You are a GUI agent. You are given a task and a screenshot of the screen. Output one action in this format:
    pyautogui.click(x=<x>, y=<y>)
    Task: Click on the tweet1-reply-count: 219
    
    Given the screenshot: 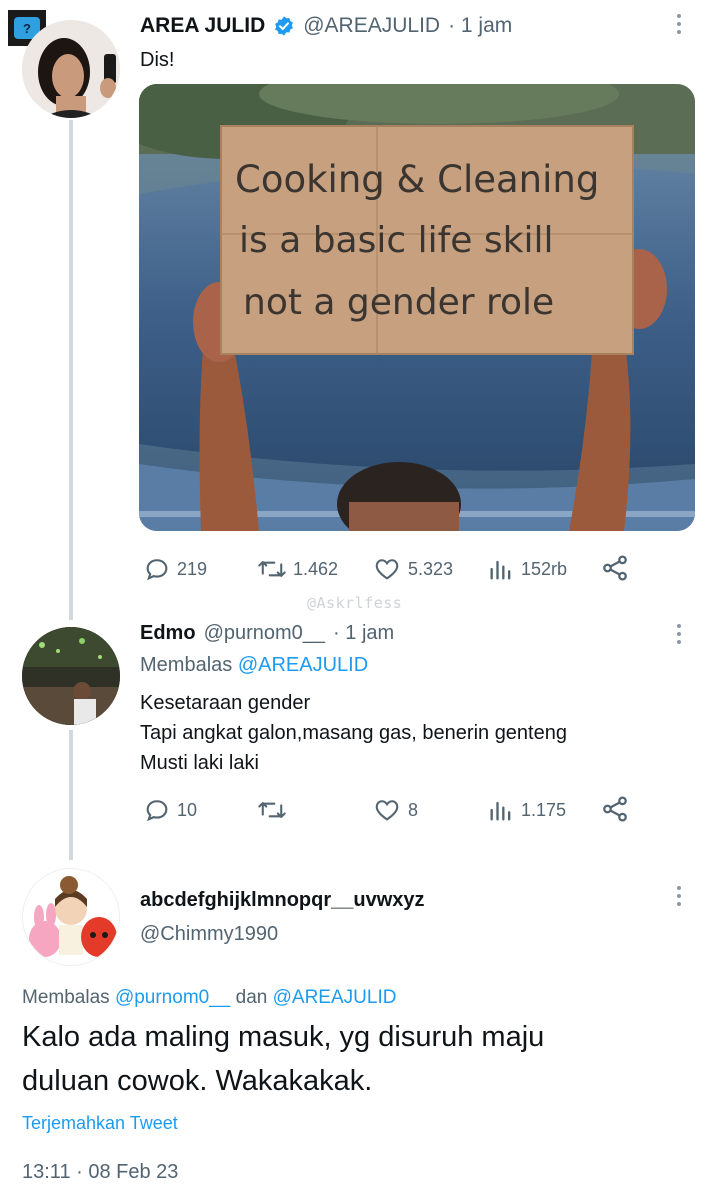 What is the action you would take?
    pyautogui.click(x=192, y=568)
    